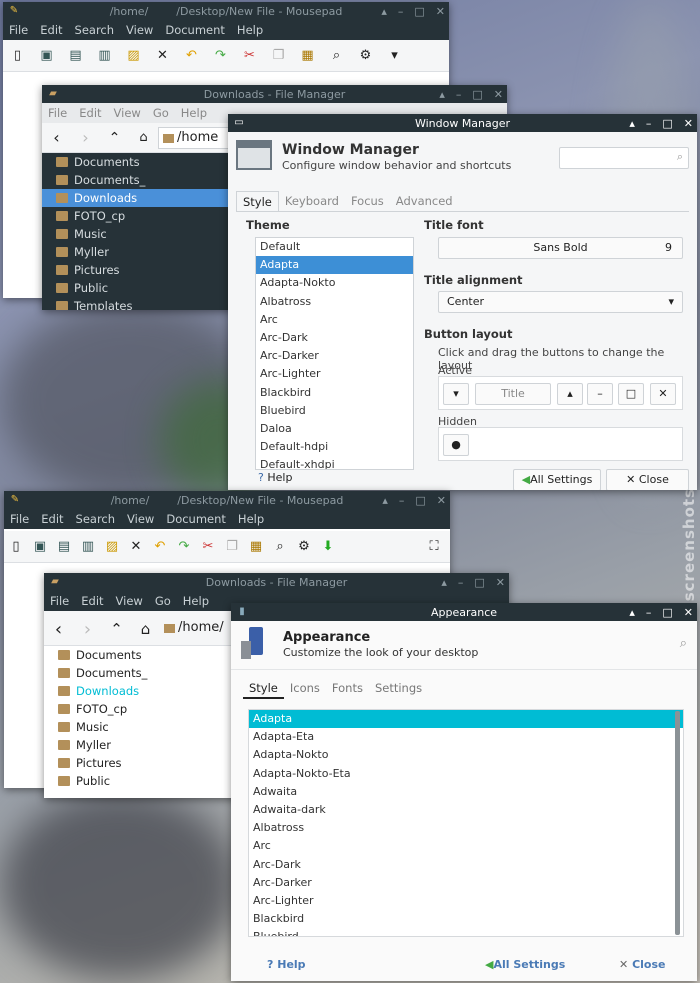  I want to click on forward-icon: ›, so click(87, 629).